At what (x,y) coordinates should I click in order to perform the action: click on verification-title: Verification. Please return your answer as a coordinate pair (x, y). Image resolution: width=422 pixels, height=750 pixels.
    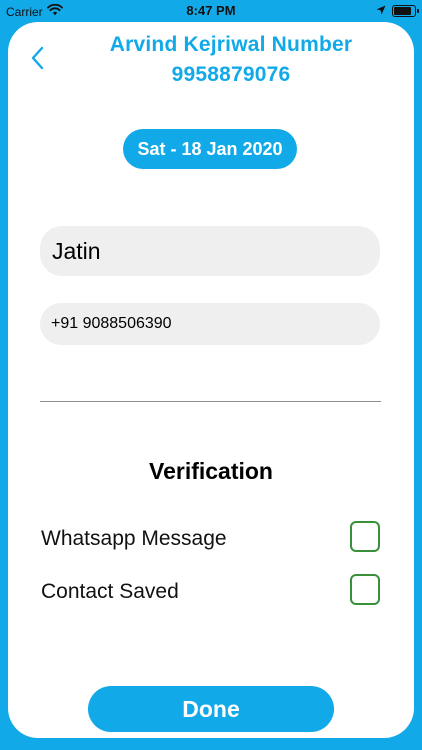
    Looking at the image, I should click on (211, 471).